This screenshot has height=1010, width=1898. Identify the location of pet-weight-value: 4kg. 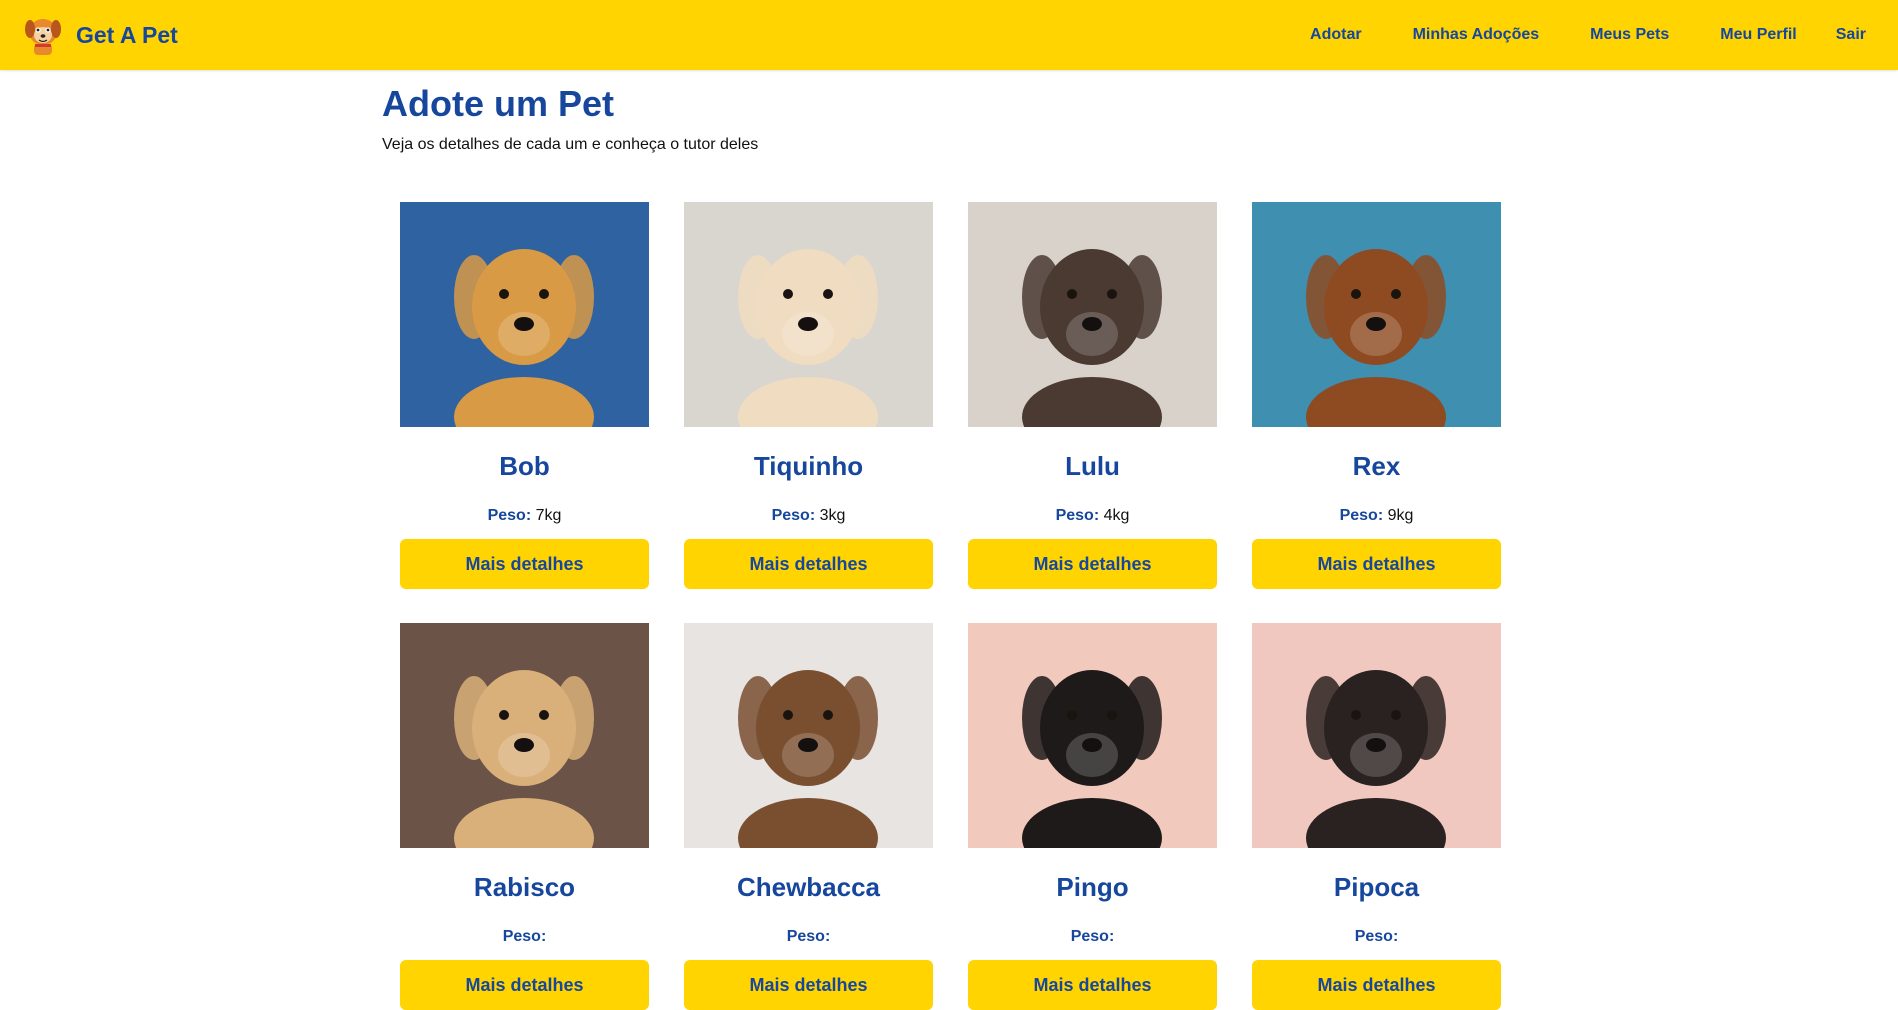
(1116, 515).